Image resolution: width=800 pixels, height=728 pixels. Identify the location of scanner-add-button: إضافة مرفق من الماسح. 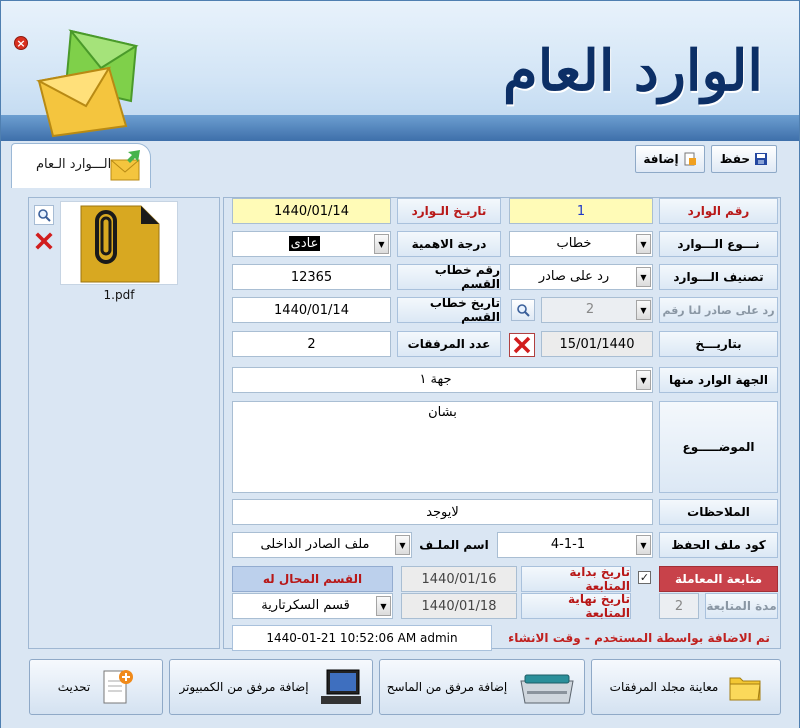
(482, 687).